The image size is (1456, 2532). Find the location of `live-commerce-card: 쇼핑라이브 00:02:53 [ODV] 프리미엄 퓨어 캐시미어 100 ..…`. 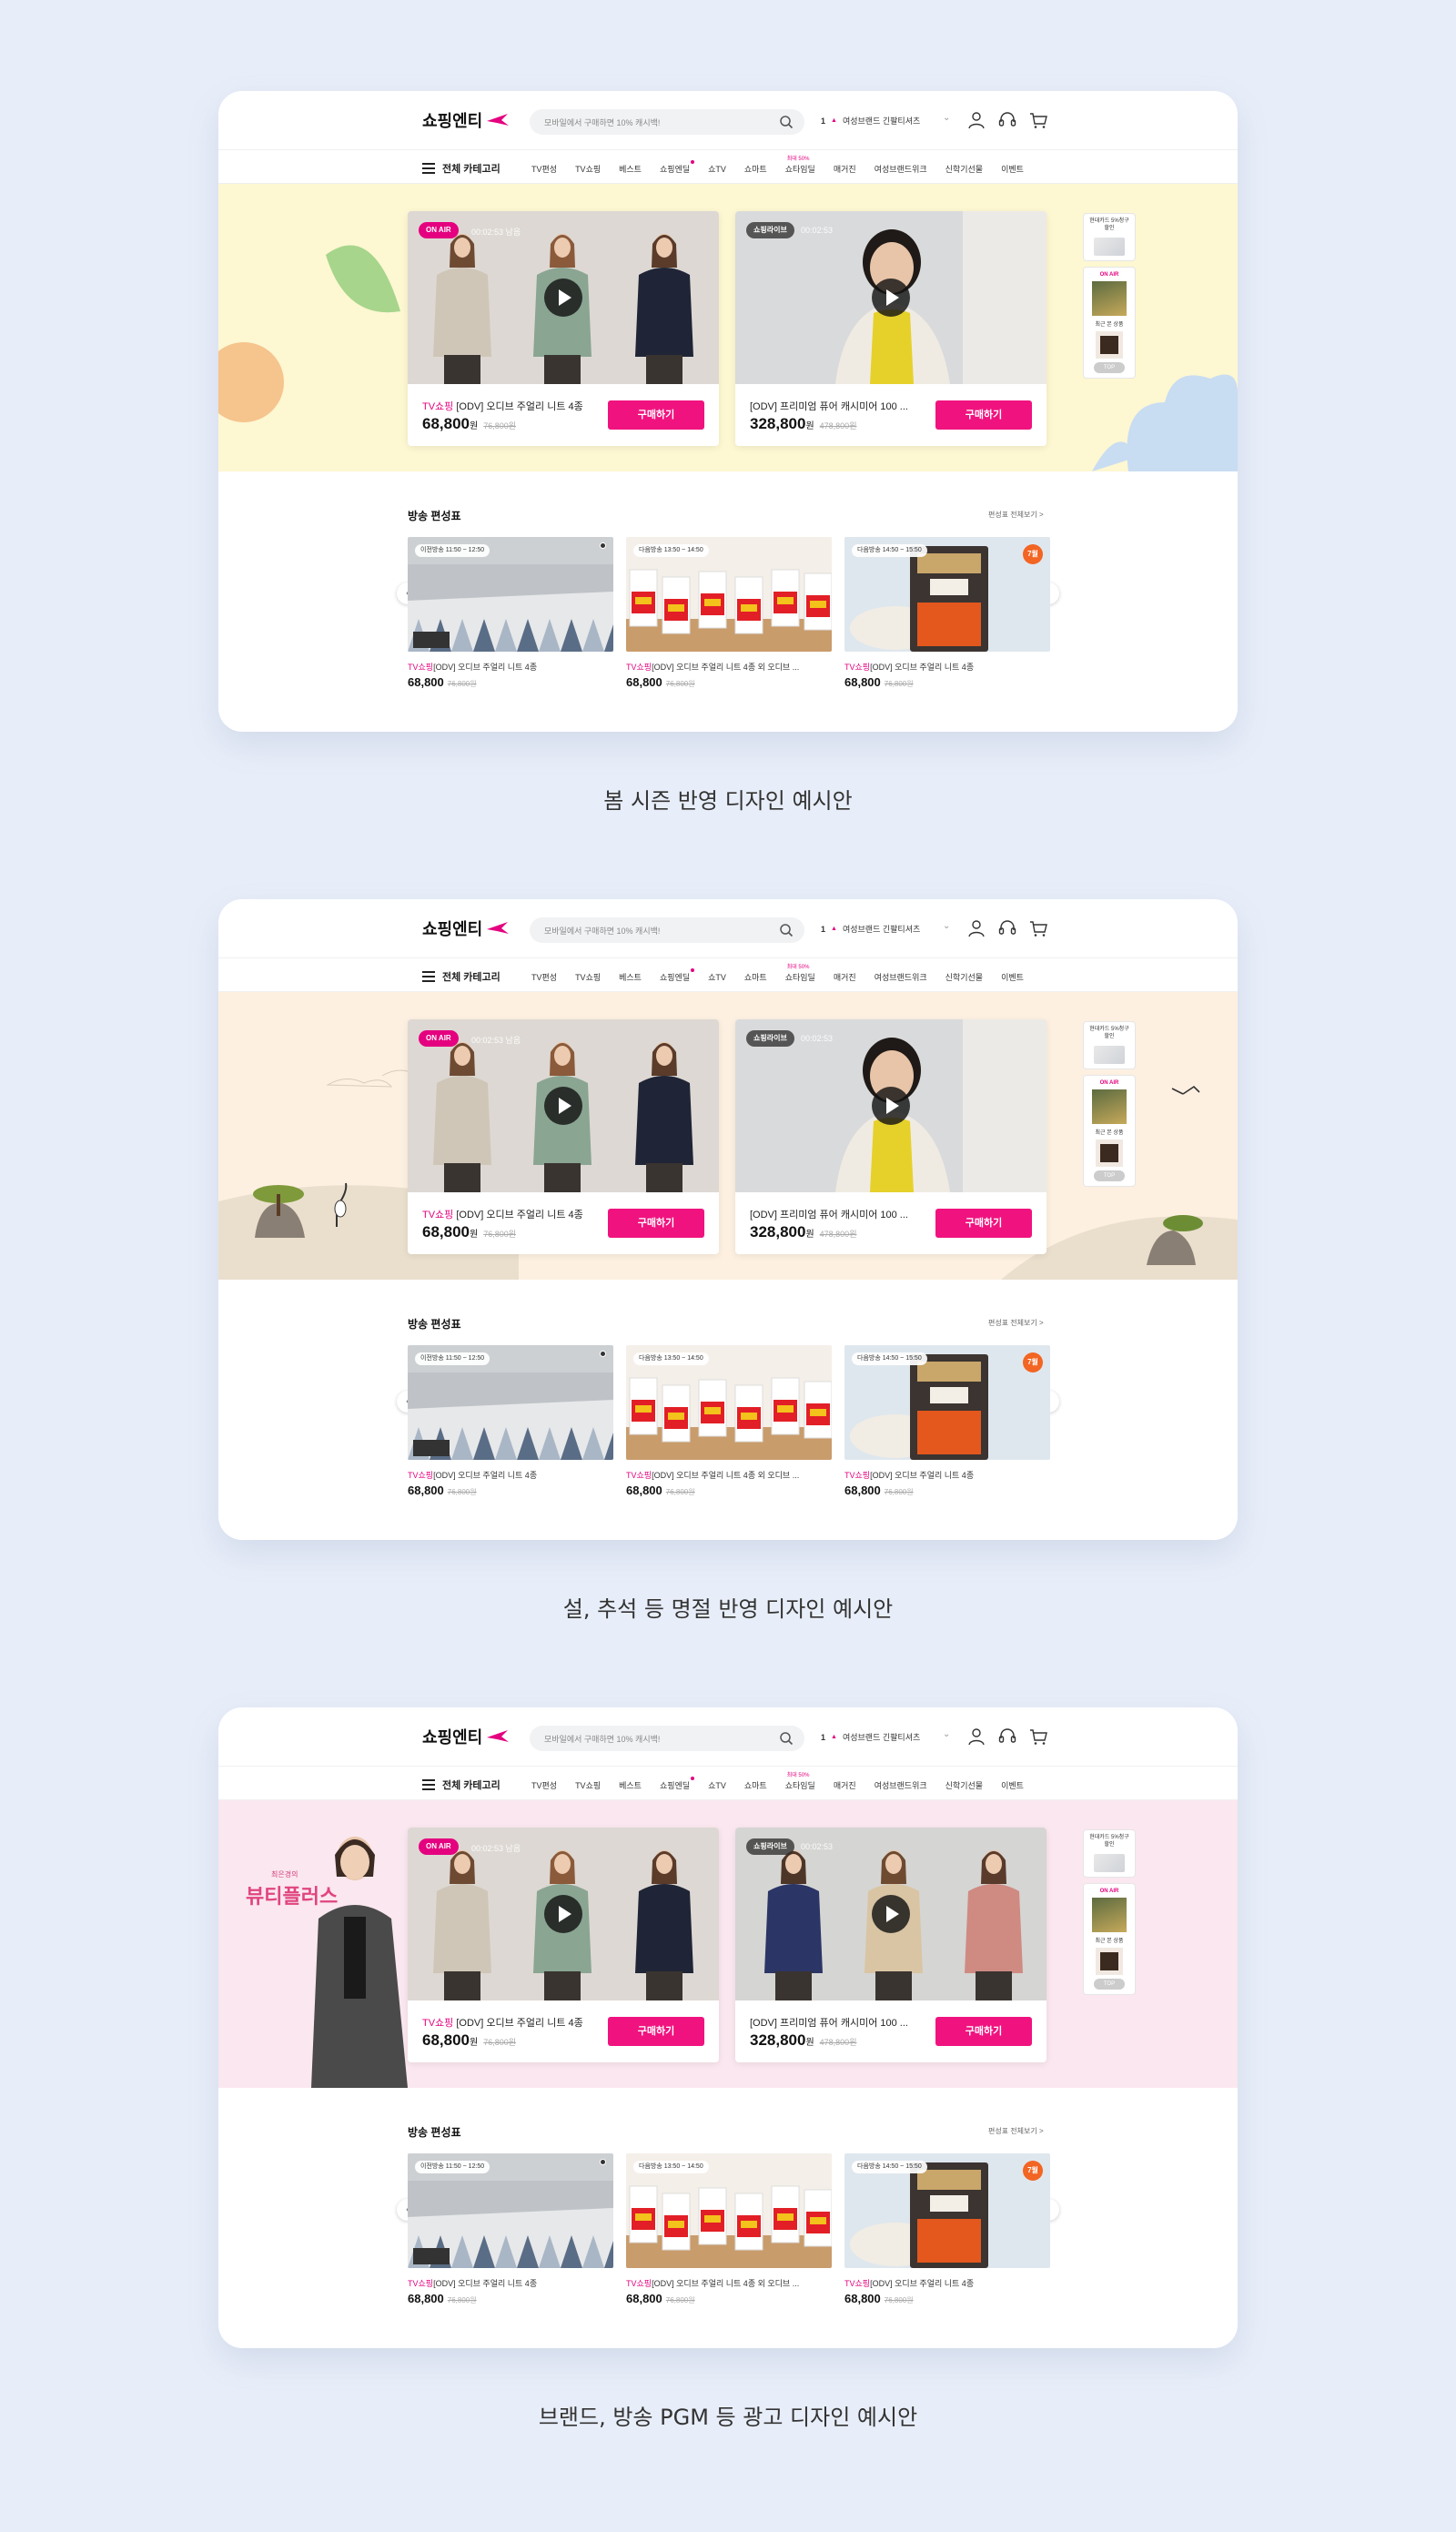

live-commerce-card: 쇼핑라이브 00:02:53 [ODV] 프리미엄 퓨어 캐시미어 100 ..… is located at coordinates (891, 1945).